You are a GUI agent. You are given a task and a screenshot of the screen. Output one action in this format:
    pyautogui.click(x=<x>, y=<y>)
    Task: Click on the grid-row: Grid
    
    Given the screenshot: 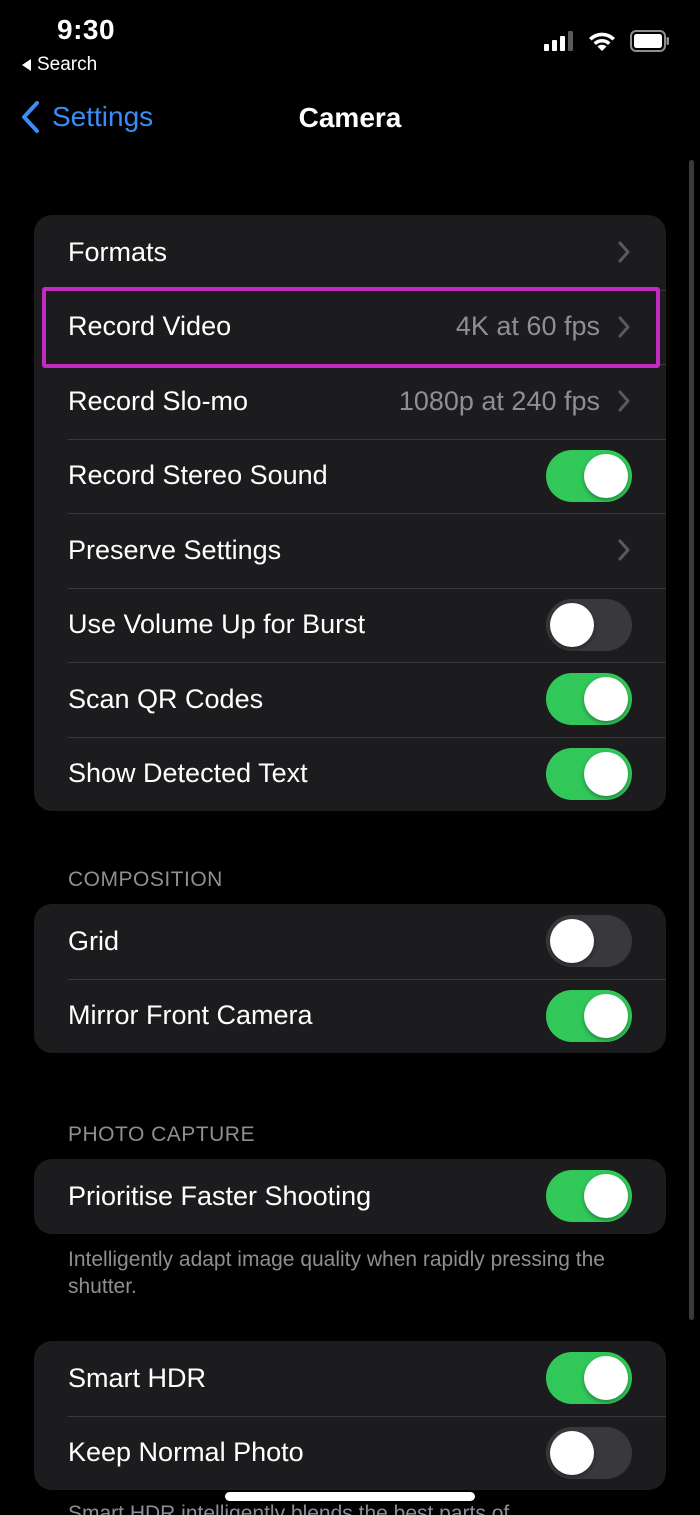 What is the action you would take?
    pyautogui.click(x=350, y=941)
    